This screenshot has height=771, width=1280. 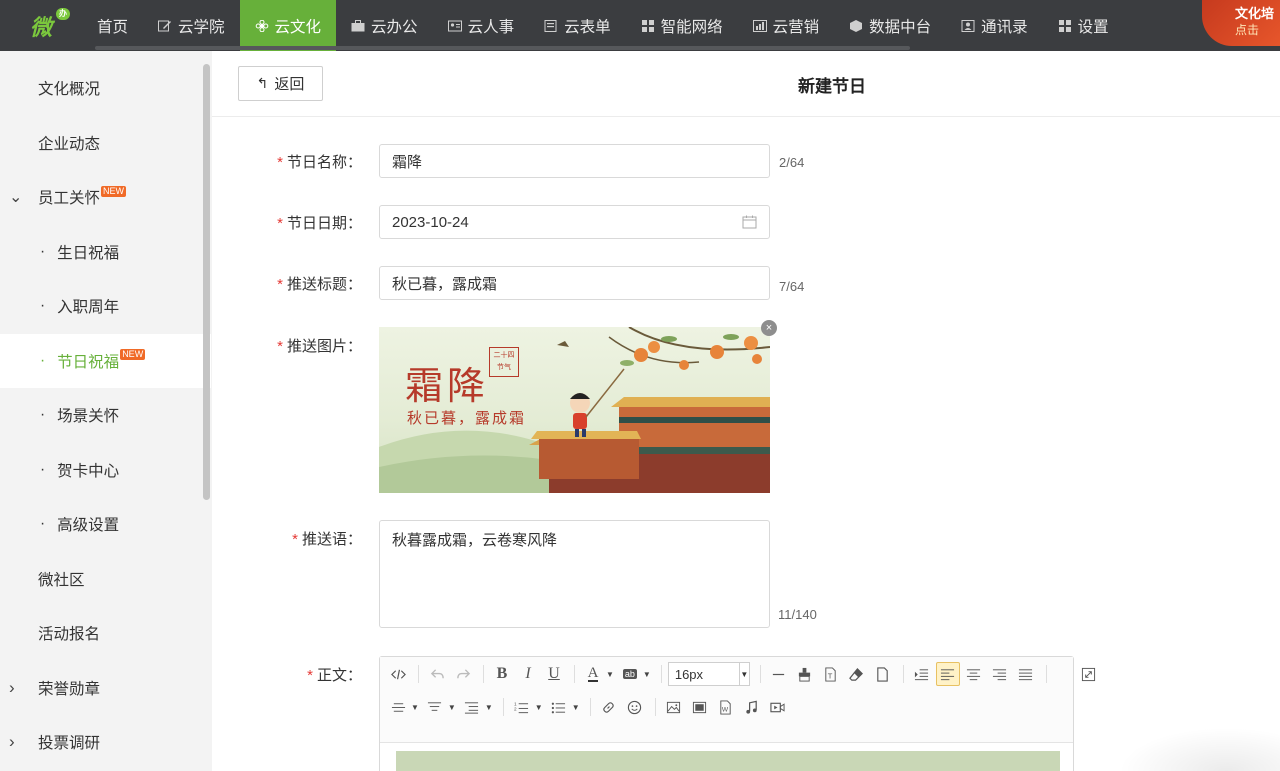 What do you see at coordinates (609, 707) in the screenshot?
I see `link-icon` at bounding box center [609, 707].